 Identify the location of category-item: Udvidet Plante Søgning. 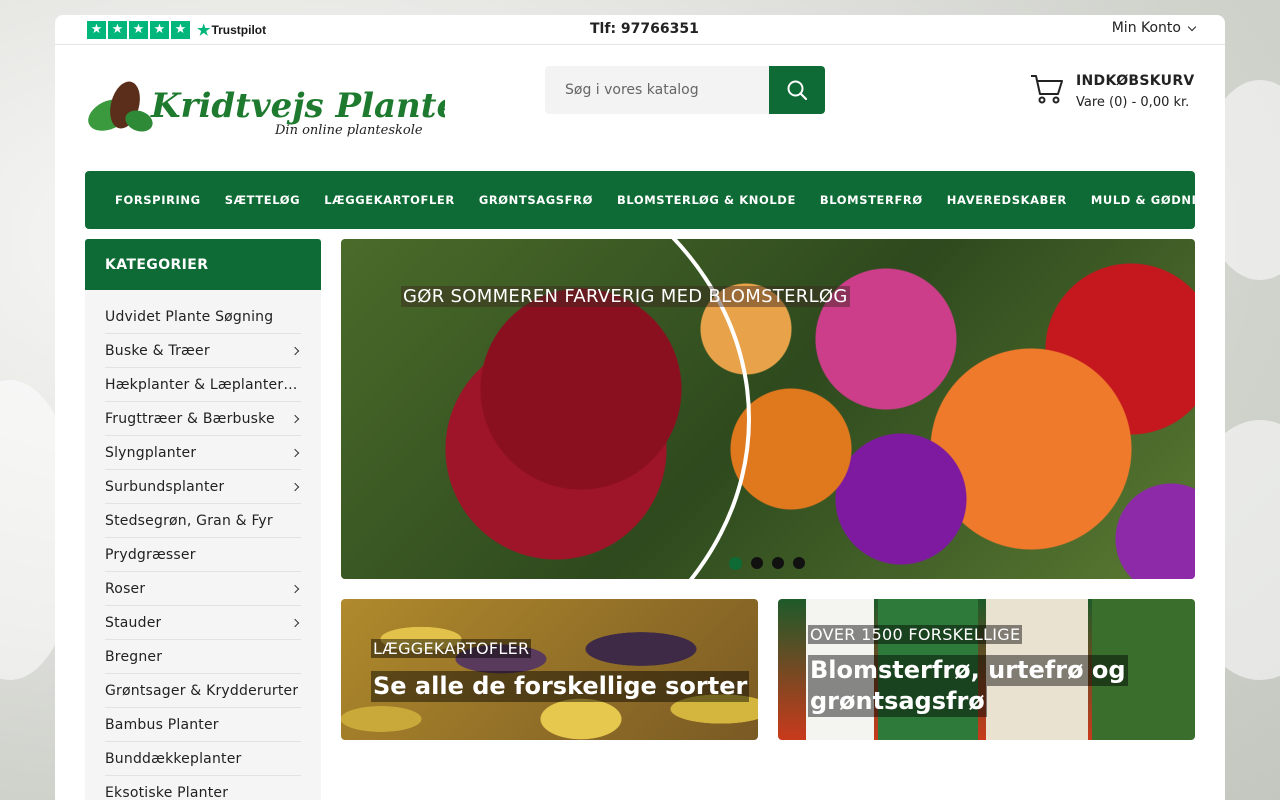
(203, 317).